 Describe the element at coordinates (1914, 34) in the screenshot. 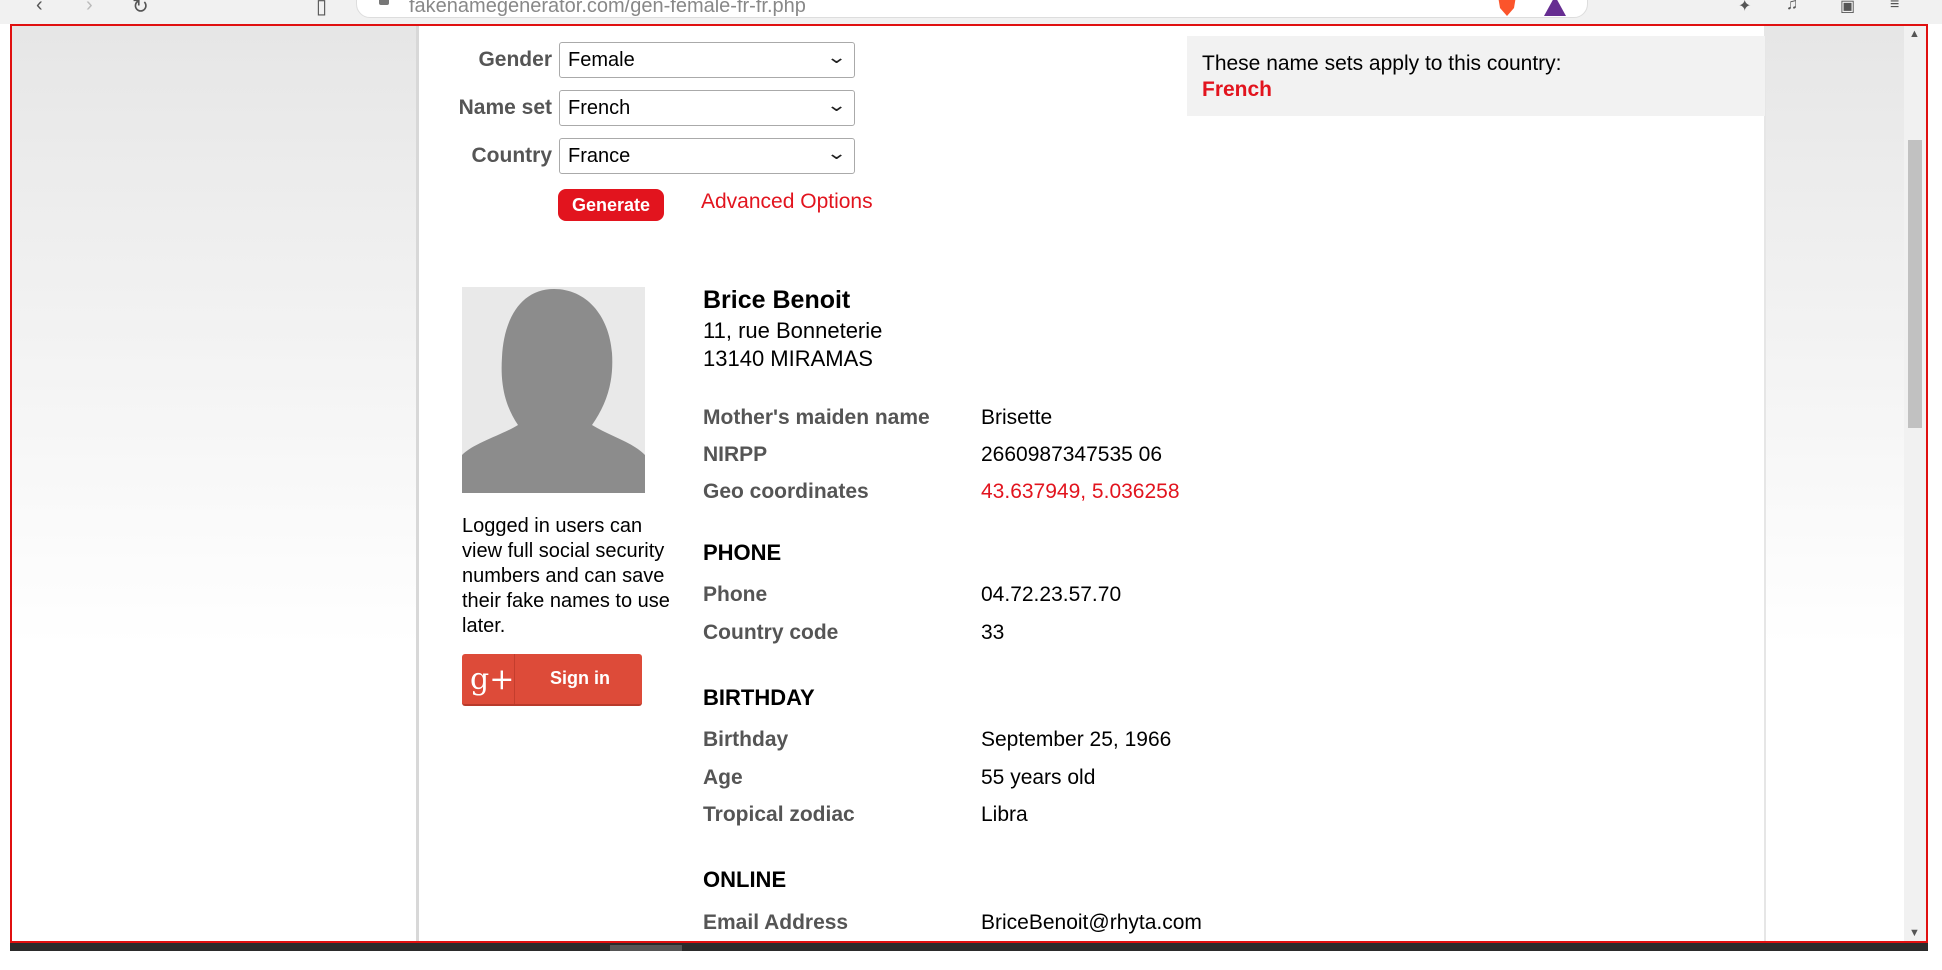

I see `scroll-up-icon: ▲` at that location.